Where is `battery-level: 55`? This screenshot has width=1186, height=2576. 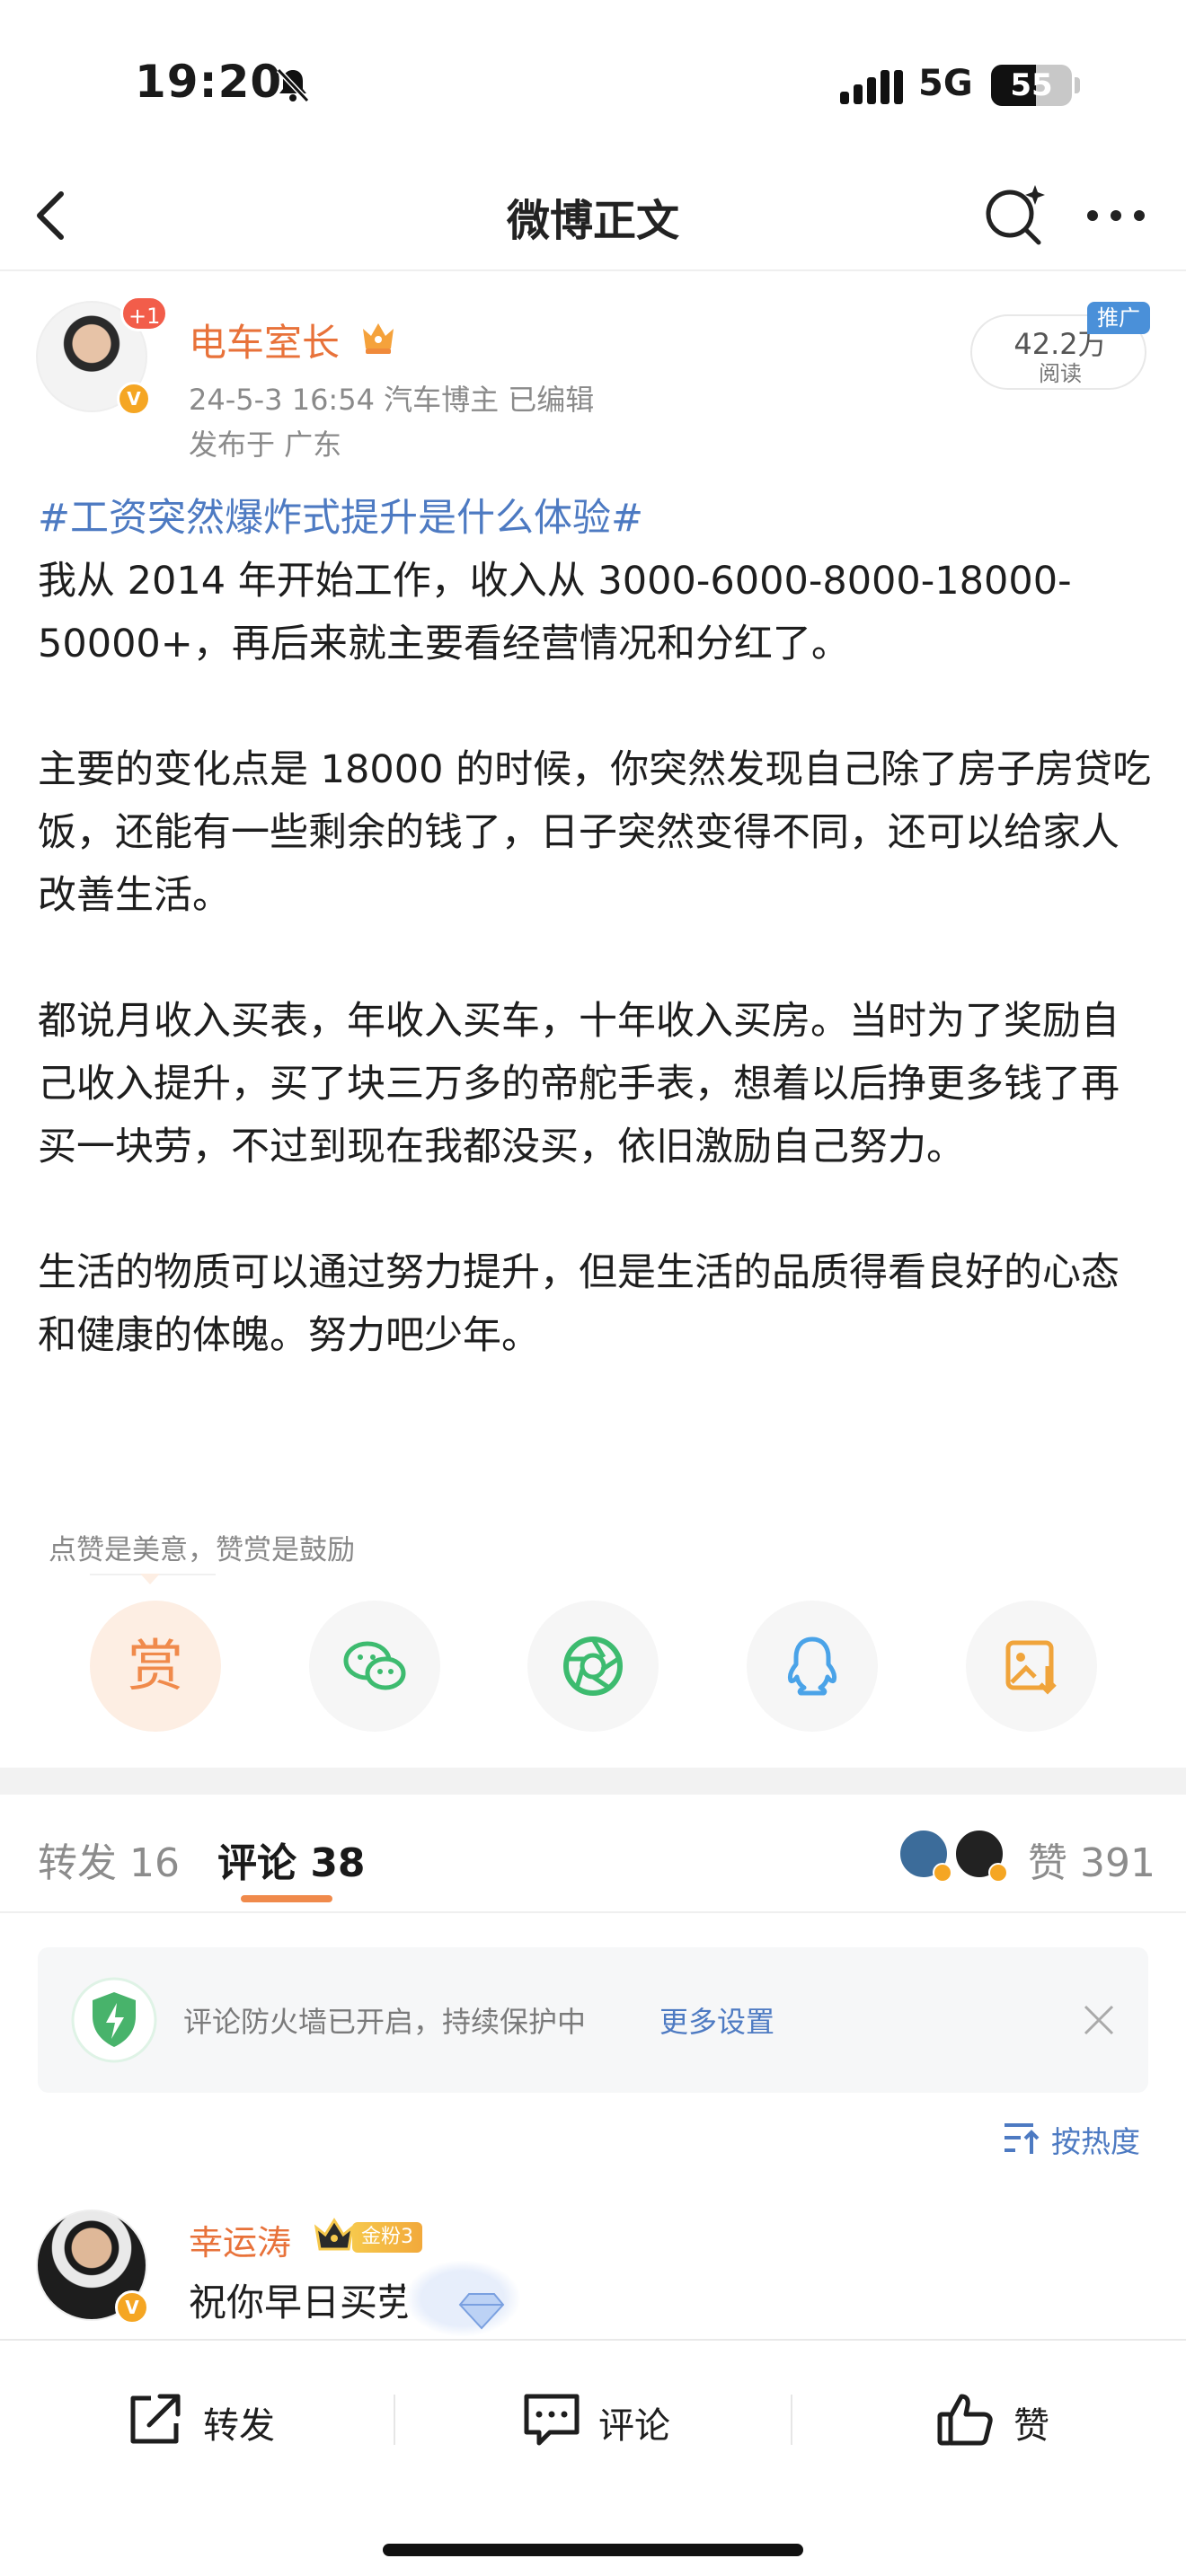
battery-level: 55 is located at coordinates (1031, 85).